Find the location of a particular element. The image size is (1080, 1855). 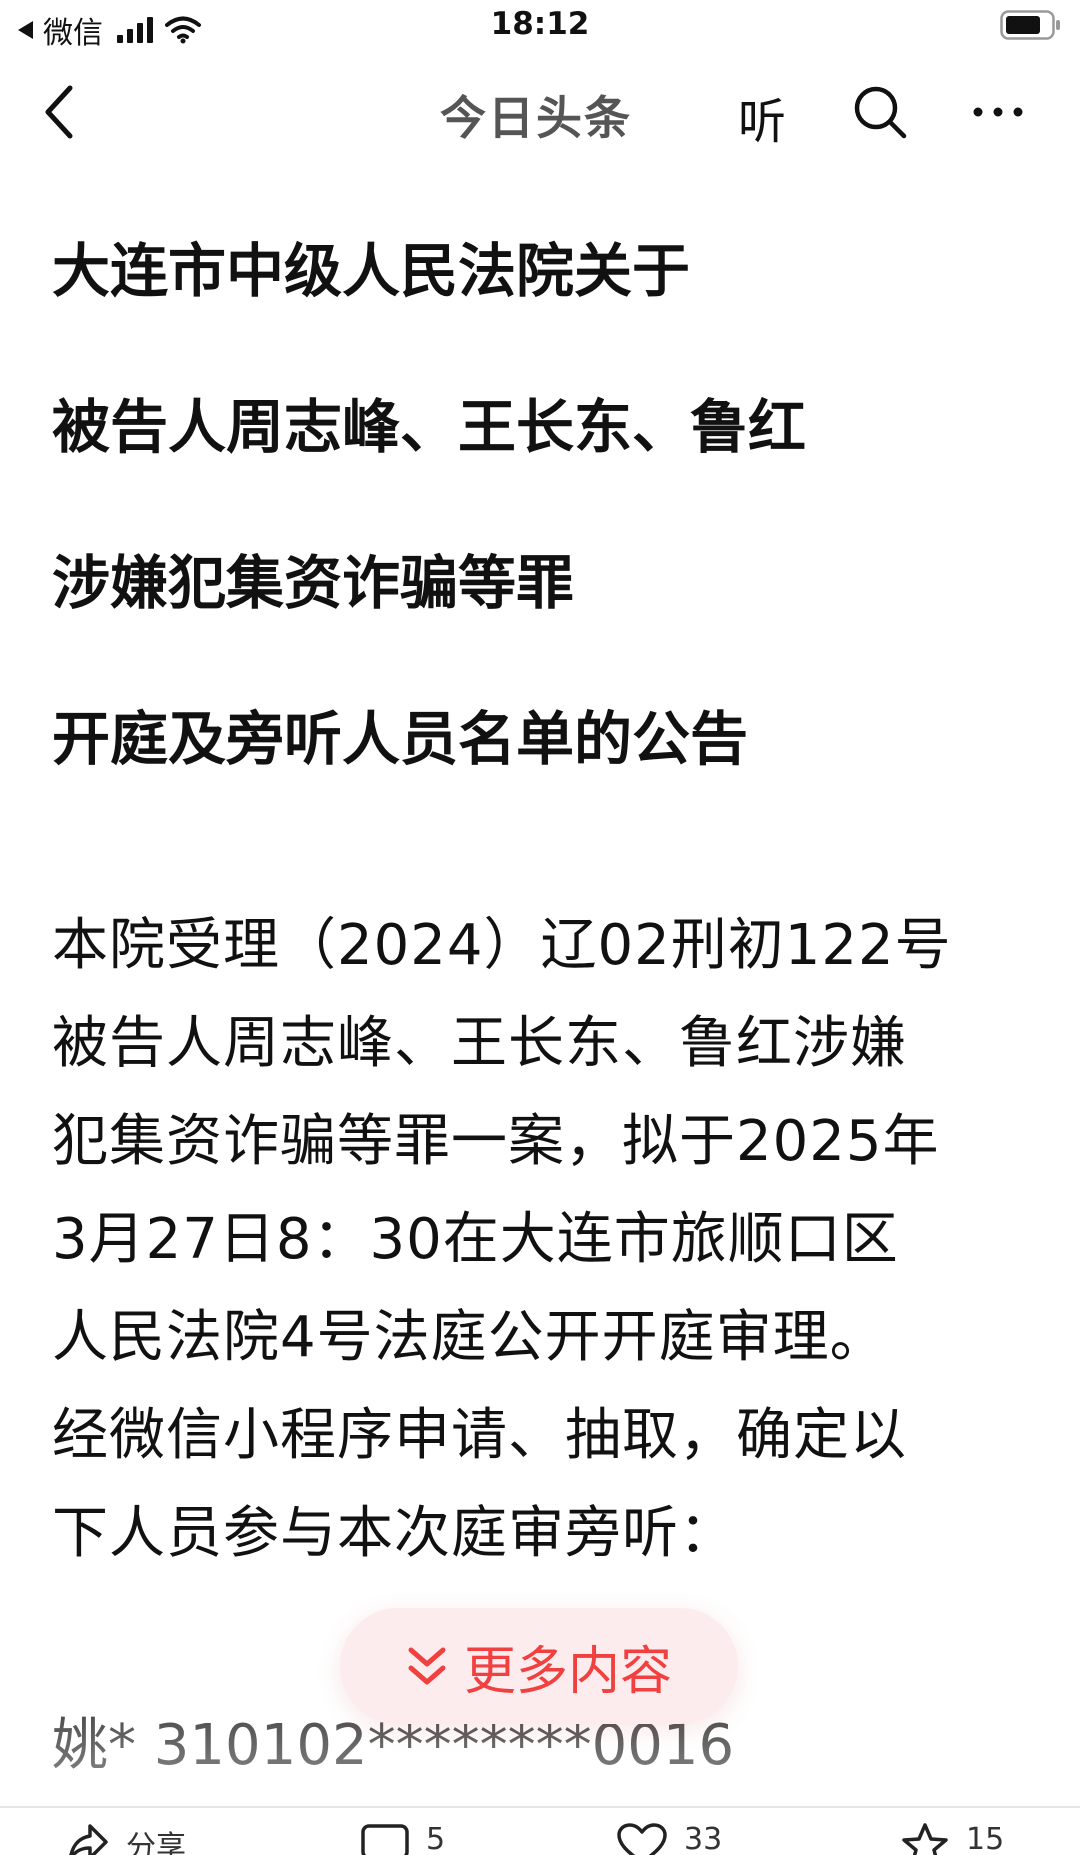

back-chevron-icon is located at coordinates (59, 112).